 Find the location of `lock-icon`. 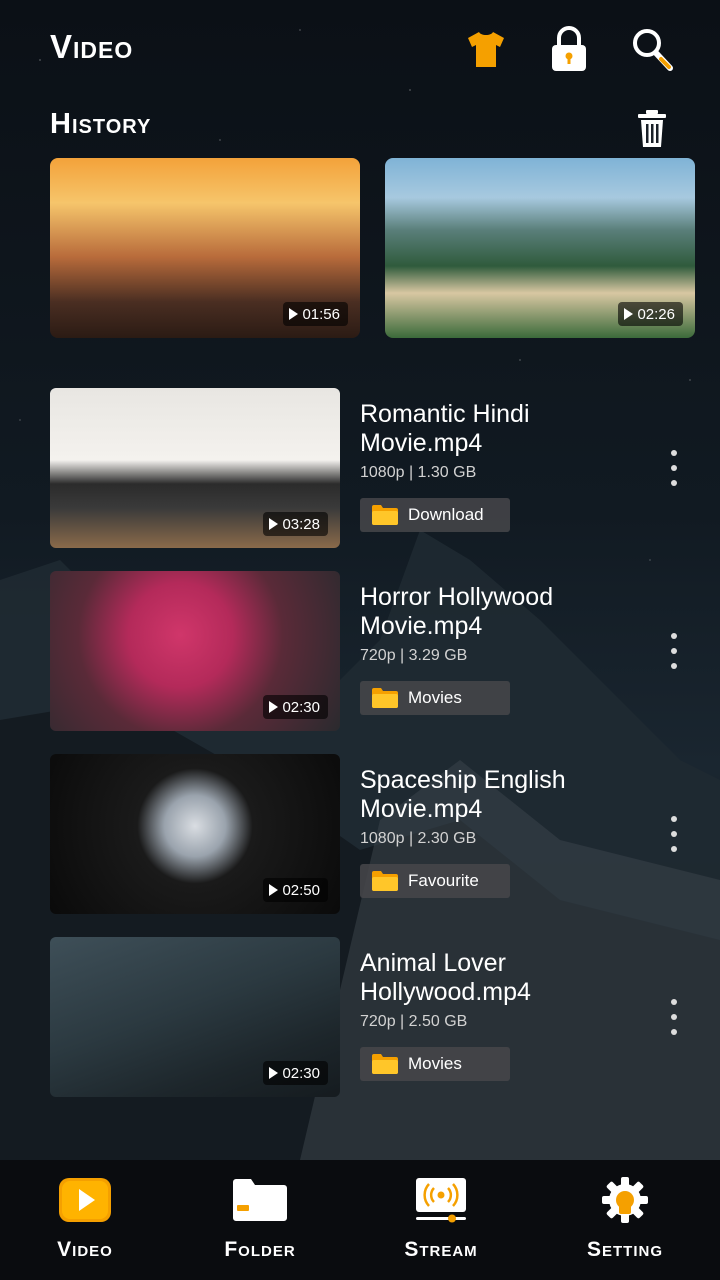

lock-icon is located at coordinates (569, 48).